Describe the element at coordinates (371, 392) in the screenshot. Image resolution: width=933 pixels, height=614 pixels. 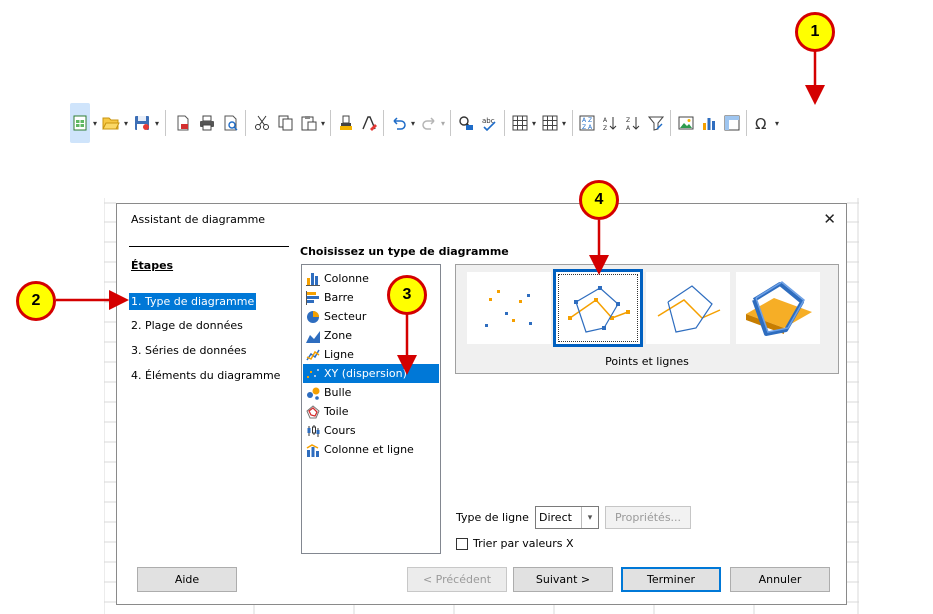
I see `chart-type-bubble: Bulle` at that location.